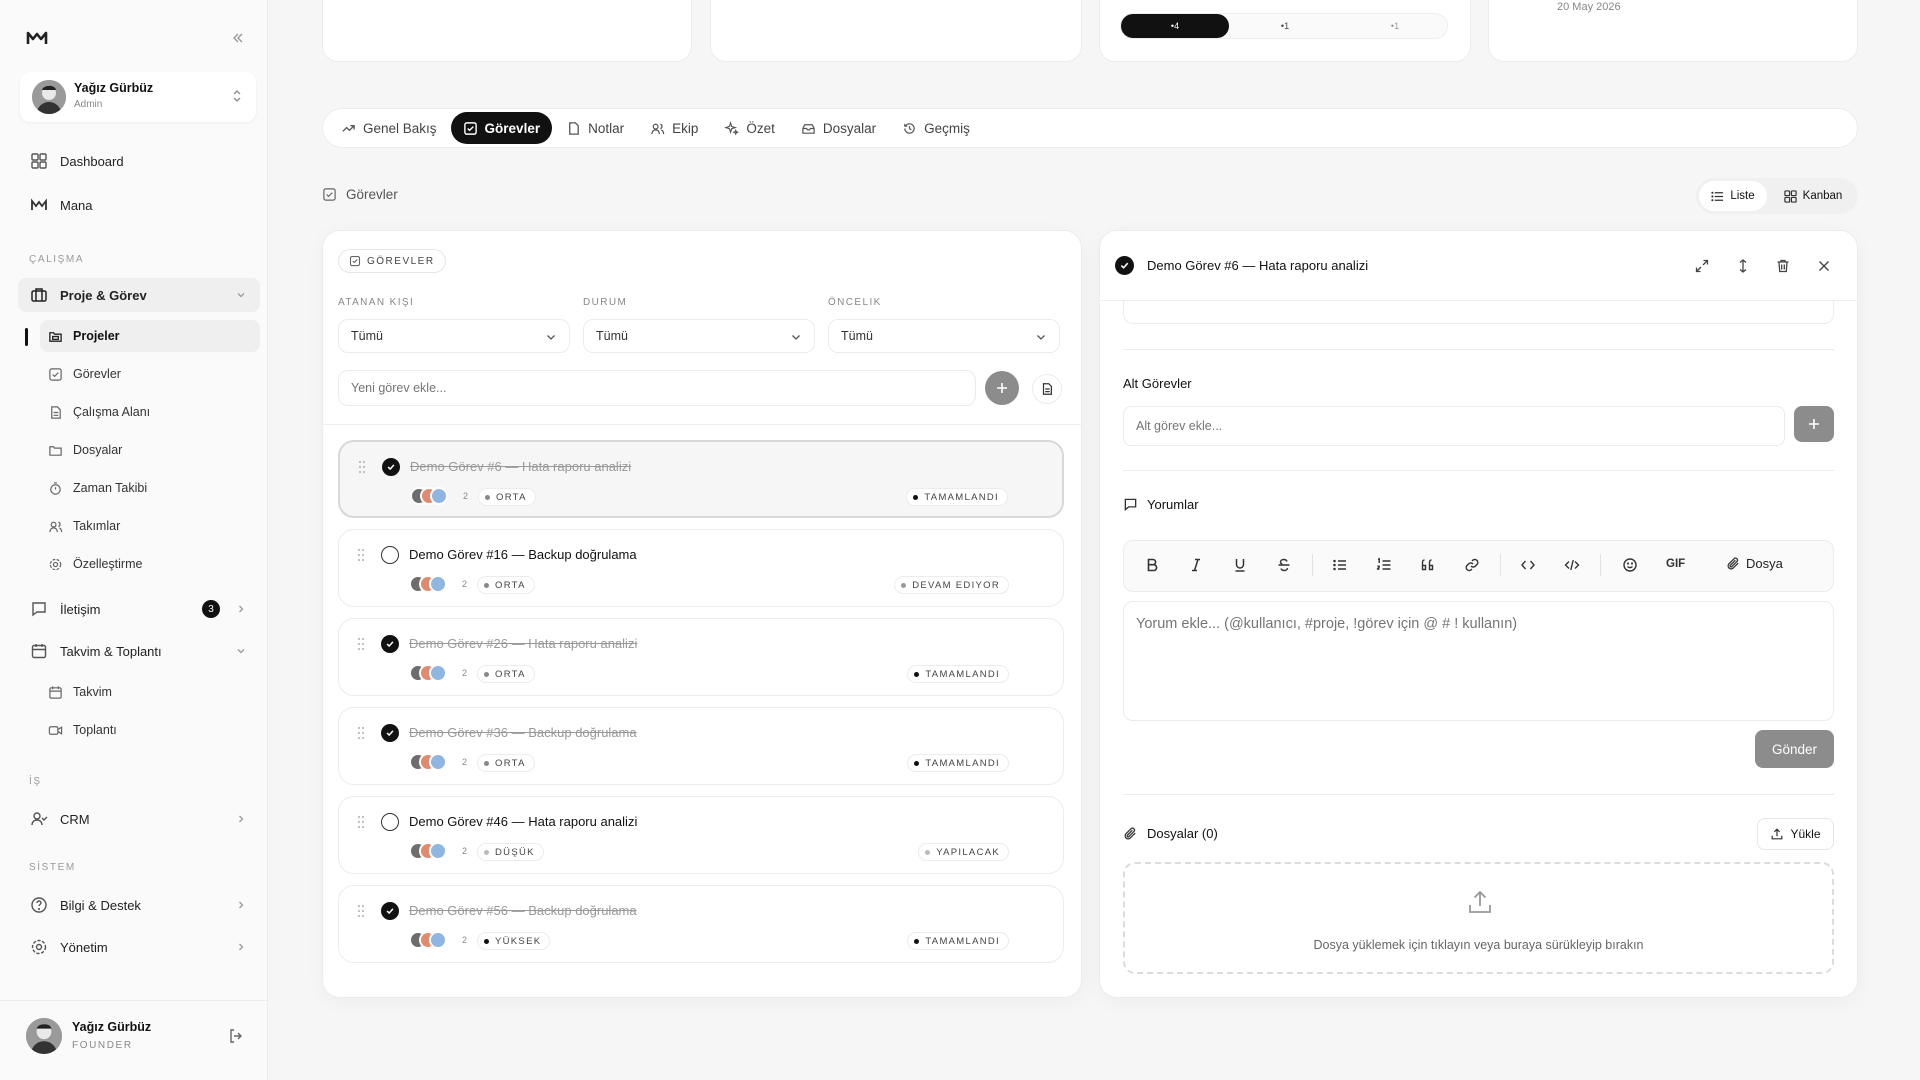  What do you see at coordinates (1196, 565) in the screenshot?
I see `italic-icon` at bounding box center [1196, 565].